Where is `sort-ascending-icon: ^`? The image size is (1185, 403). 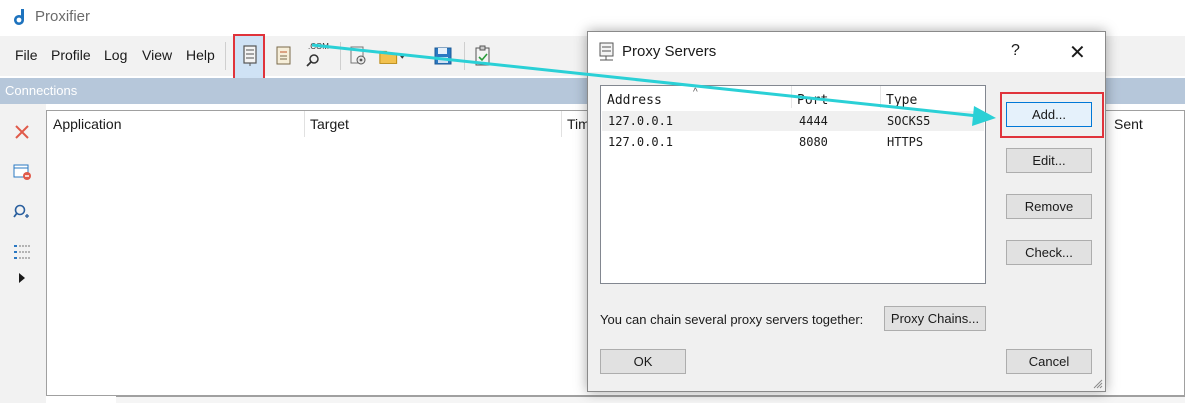 sort-ascending-icon: ^ is located at coordinates (695, 92).